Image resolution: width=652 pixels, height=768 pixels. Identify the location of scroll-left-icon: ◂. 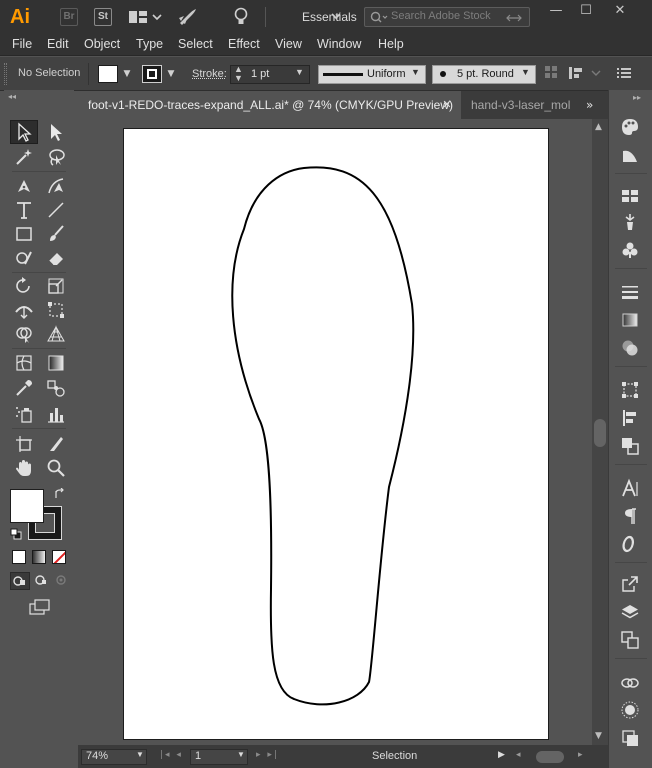
(518, 755).